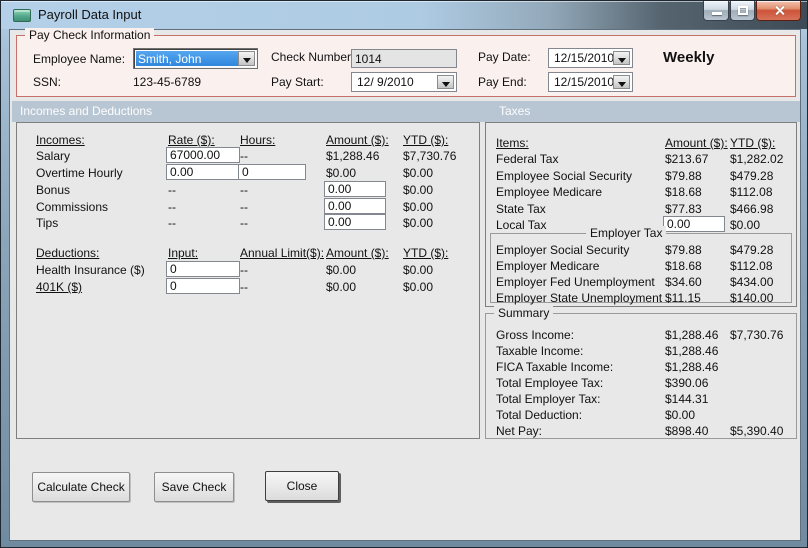  I want to click on app-icon, so click(22, 15).